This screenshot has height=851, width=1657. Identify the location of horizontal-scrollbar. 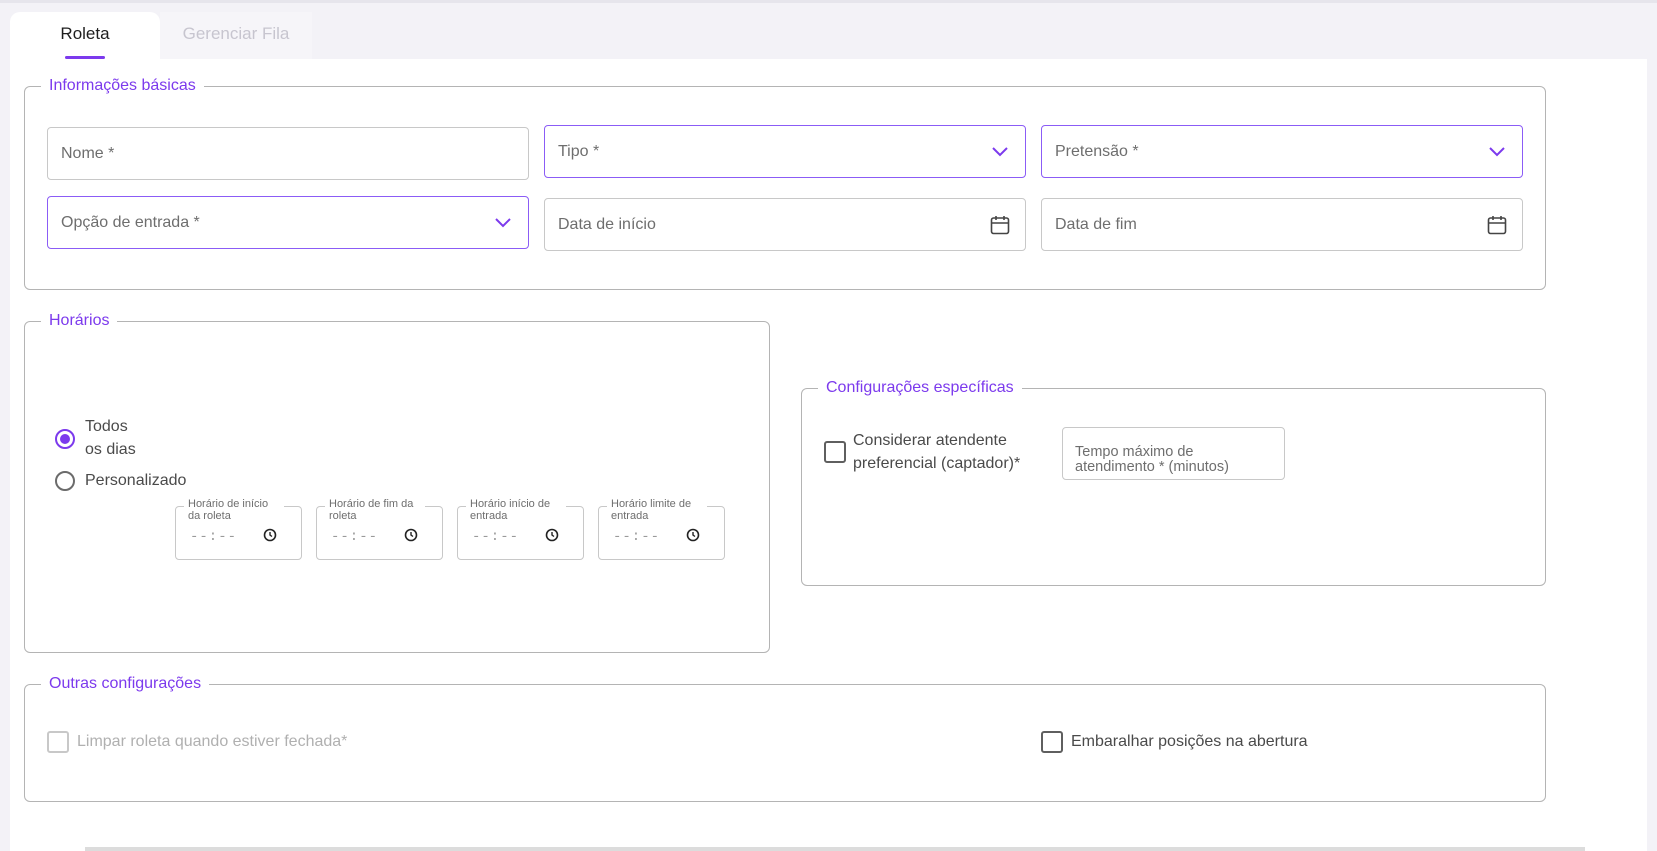
(835, 849).